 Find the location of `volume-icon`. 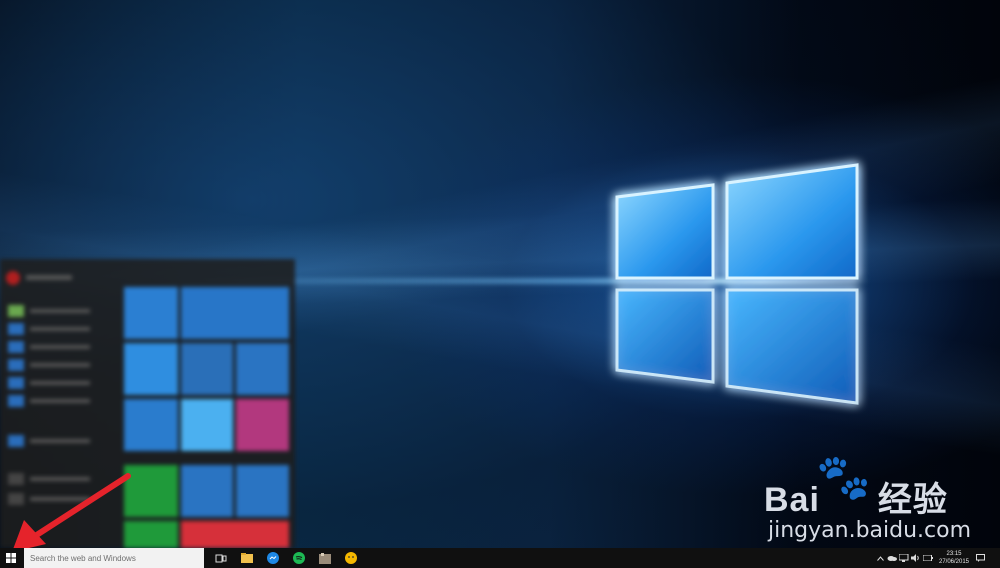

volume-icon is located at coordinates (916, 558).